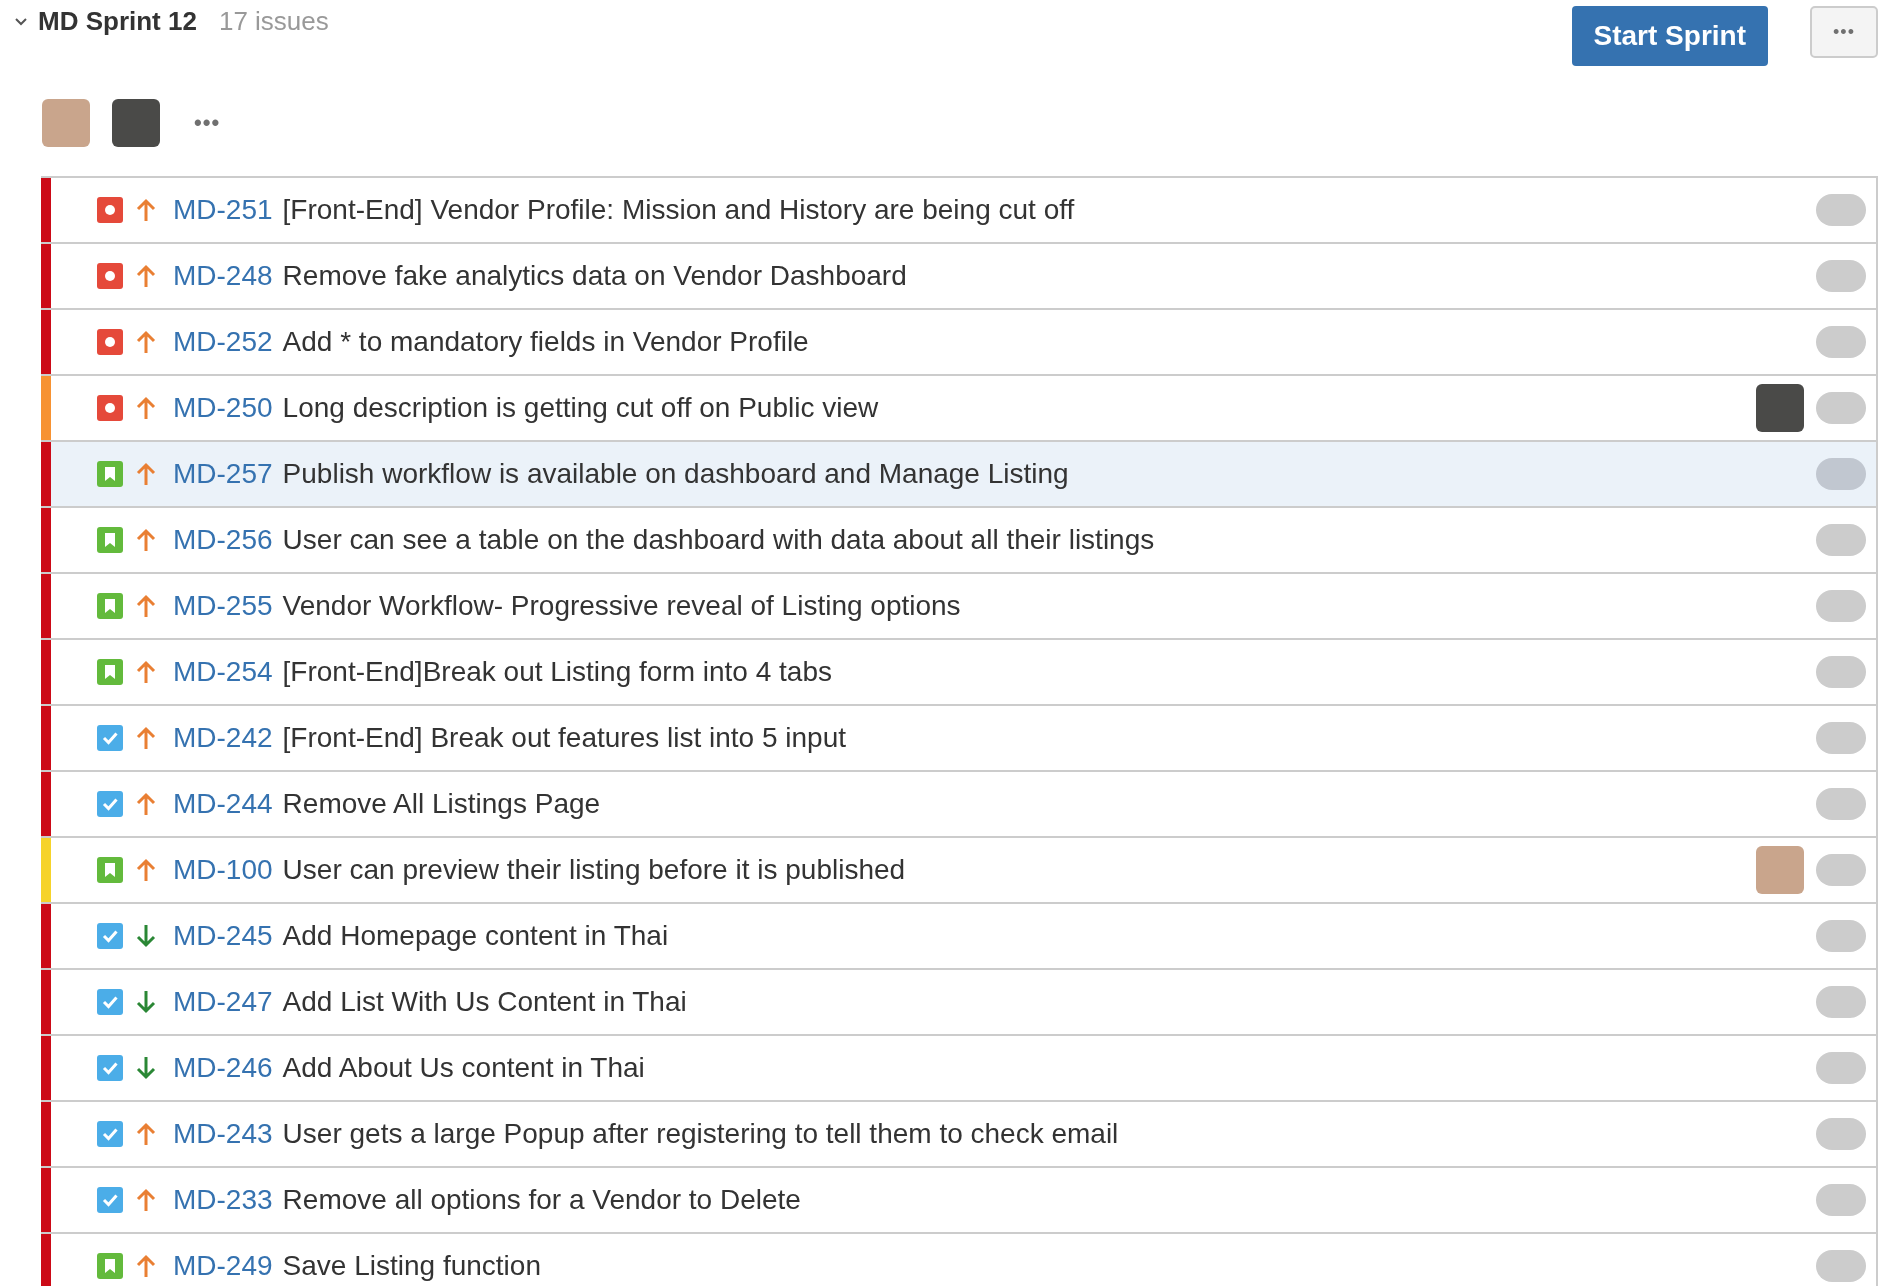 This screenshot has height=1286, width=1900. I want to click on issue-summary: User gets a large Popup after registering to tell them to check email, so click(701, 1134).